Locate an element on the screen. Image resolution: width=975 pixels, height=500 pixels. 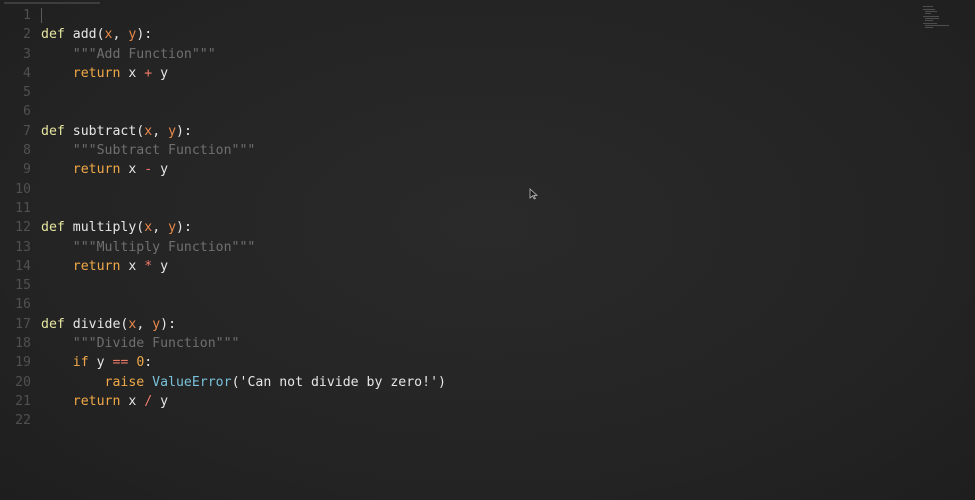
code-token: : is located at coordinates (148, 363).